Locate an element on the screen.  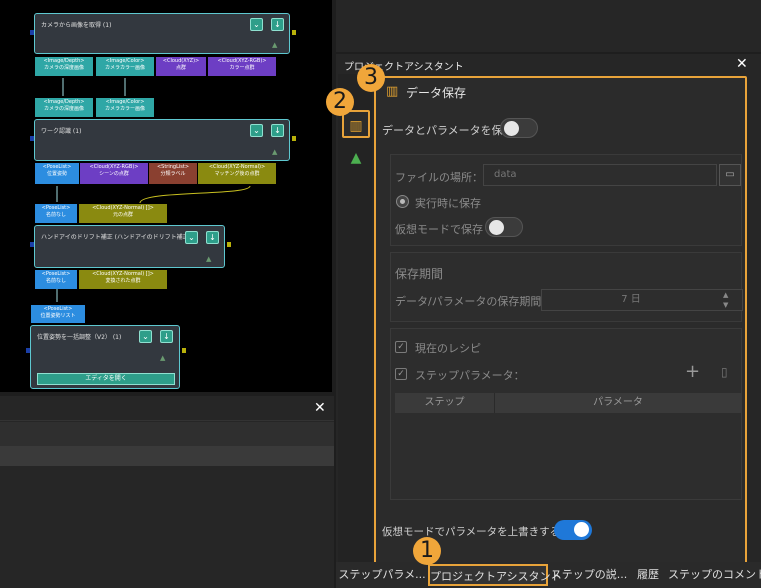
retention-label: データ/パラメータの保存期間: is located at coordinates (470, 301).